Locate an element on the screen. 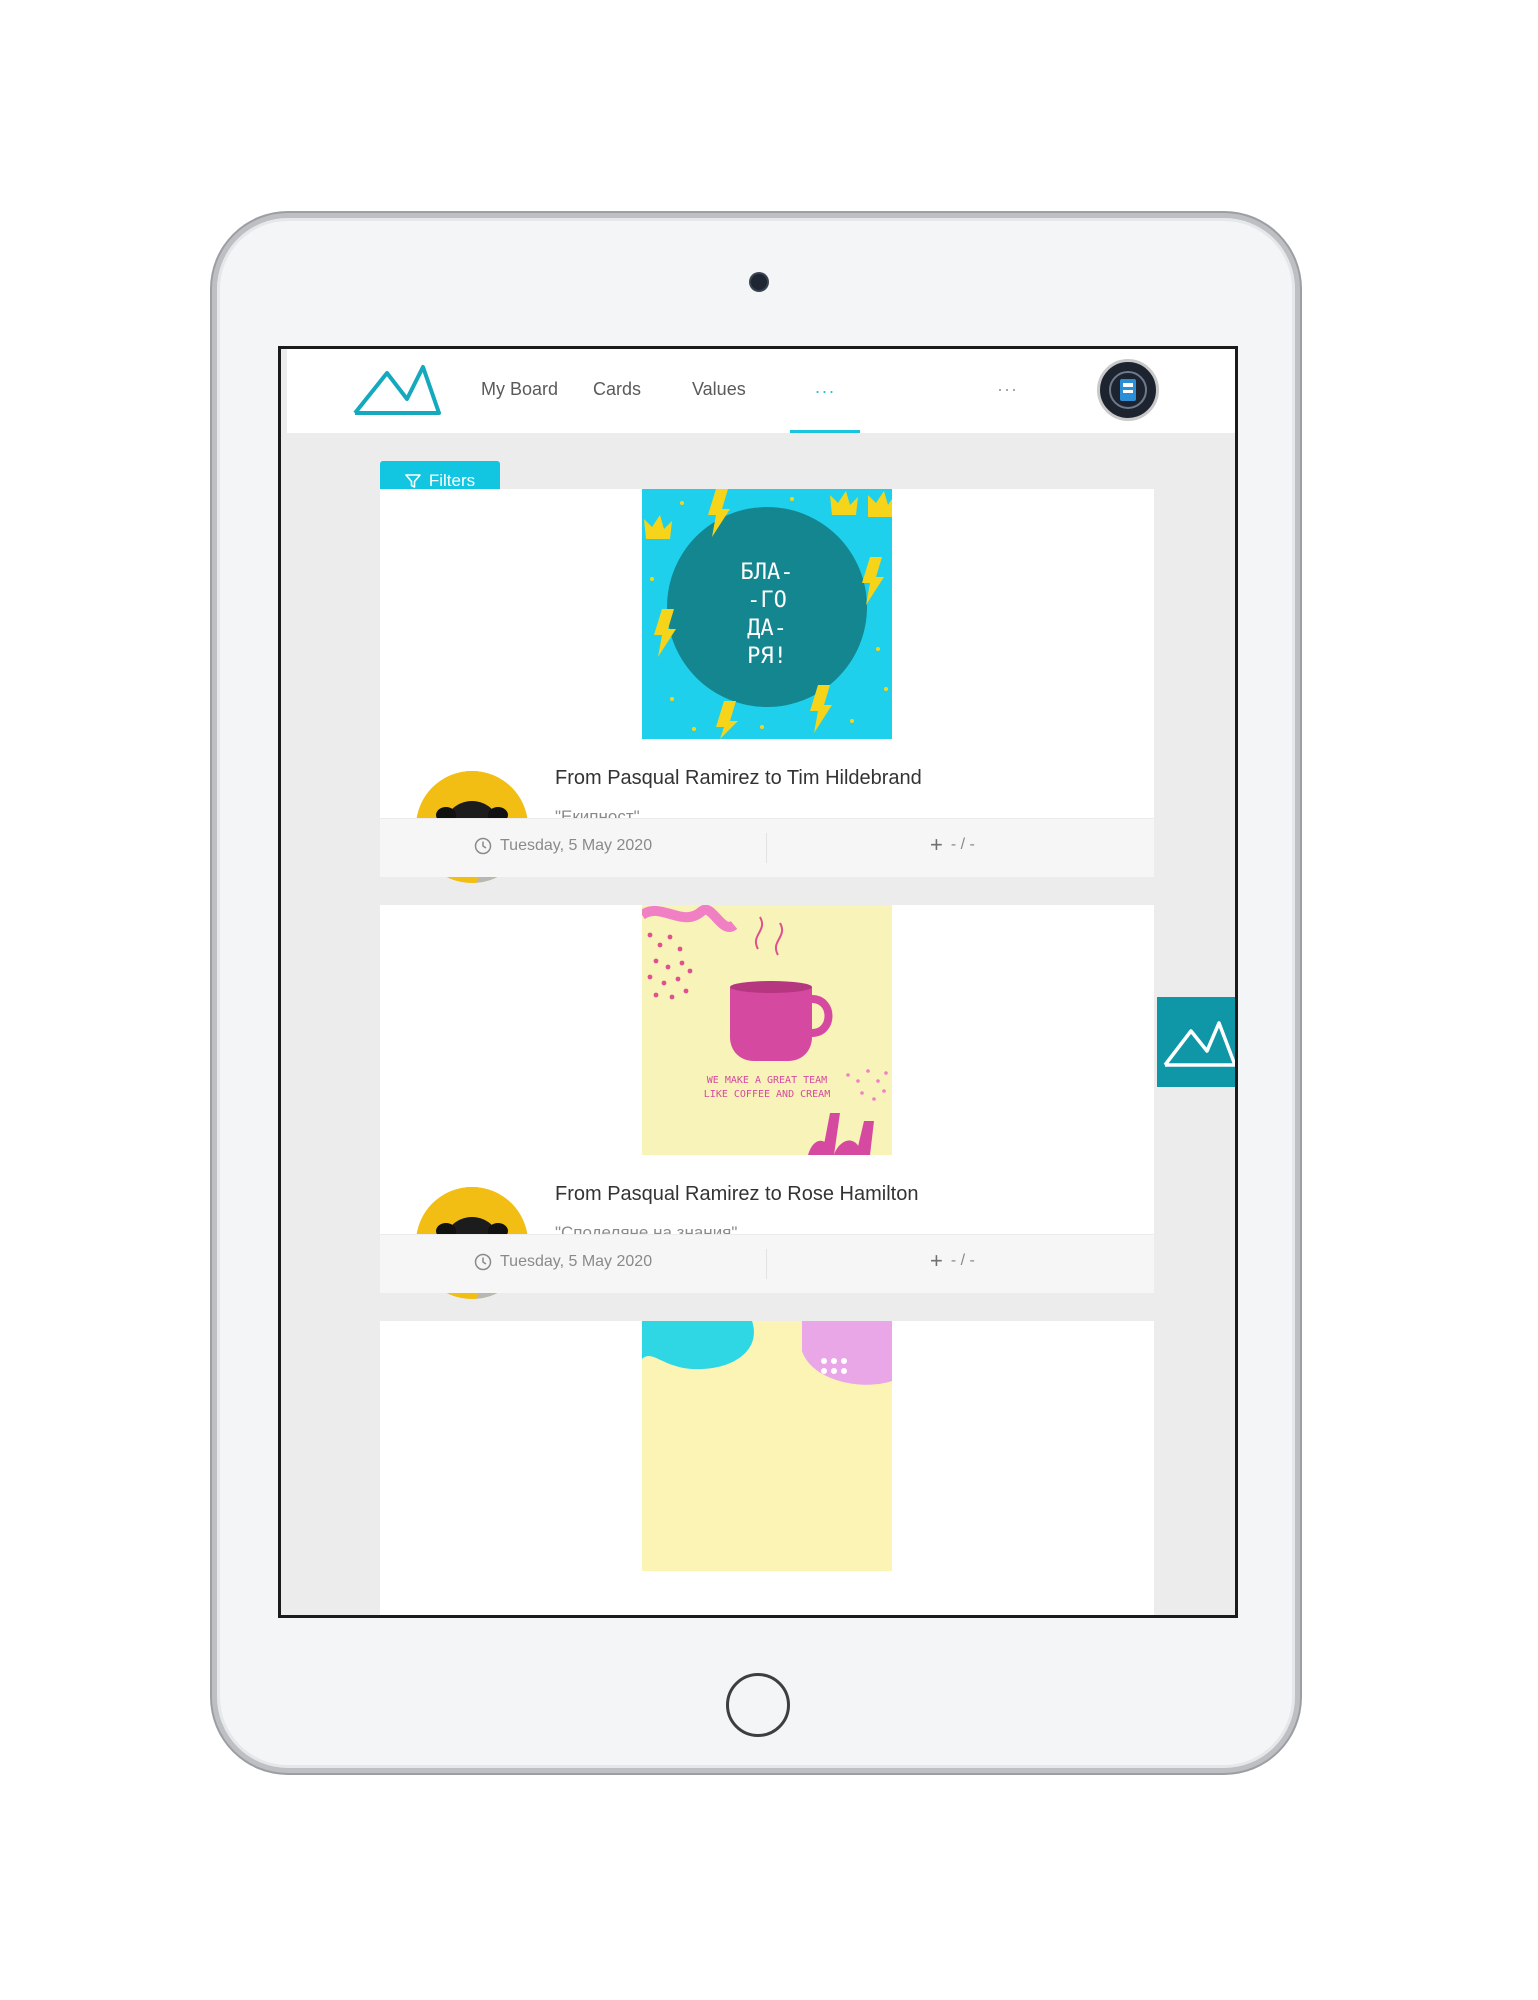 The height and width of the screenshot is (2000, 1538). nav-my-board: My Board is located at coordinates (519, 389).